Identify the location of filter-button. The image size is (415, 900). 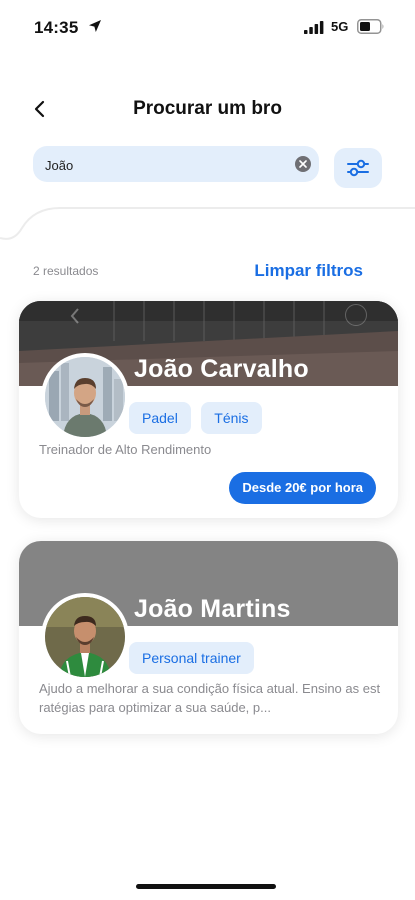
(358, 168).